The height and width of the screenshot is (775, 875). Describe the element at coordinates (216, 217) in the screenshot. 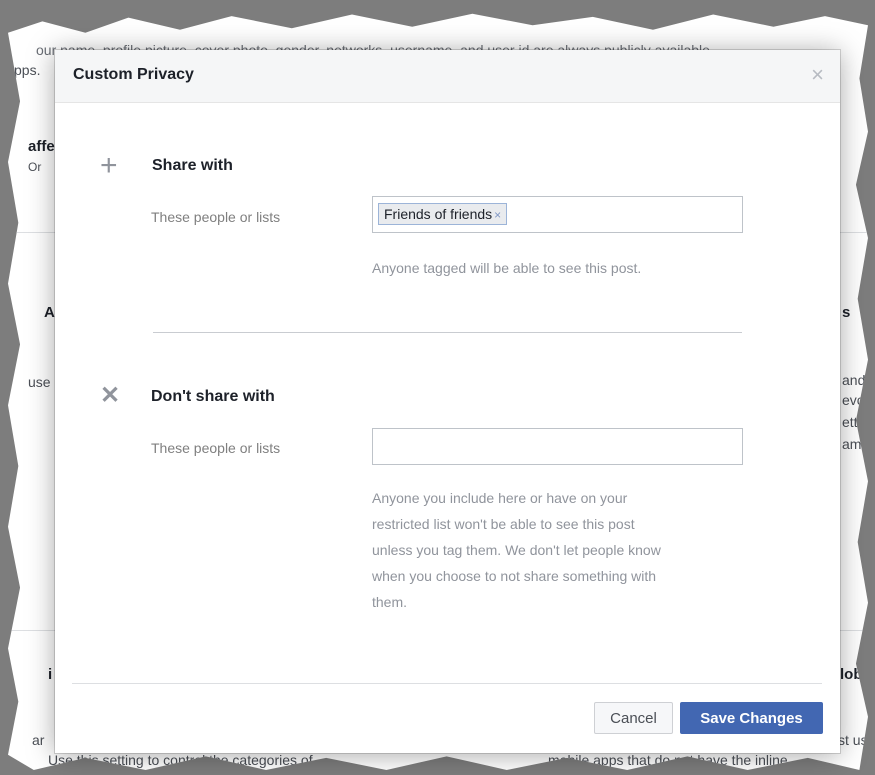

I see `share-with-label: These people or lists` at that location.